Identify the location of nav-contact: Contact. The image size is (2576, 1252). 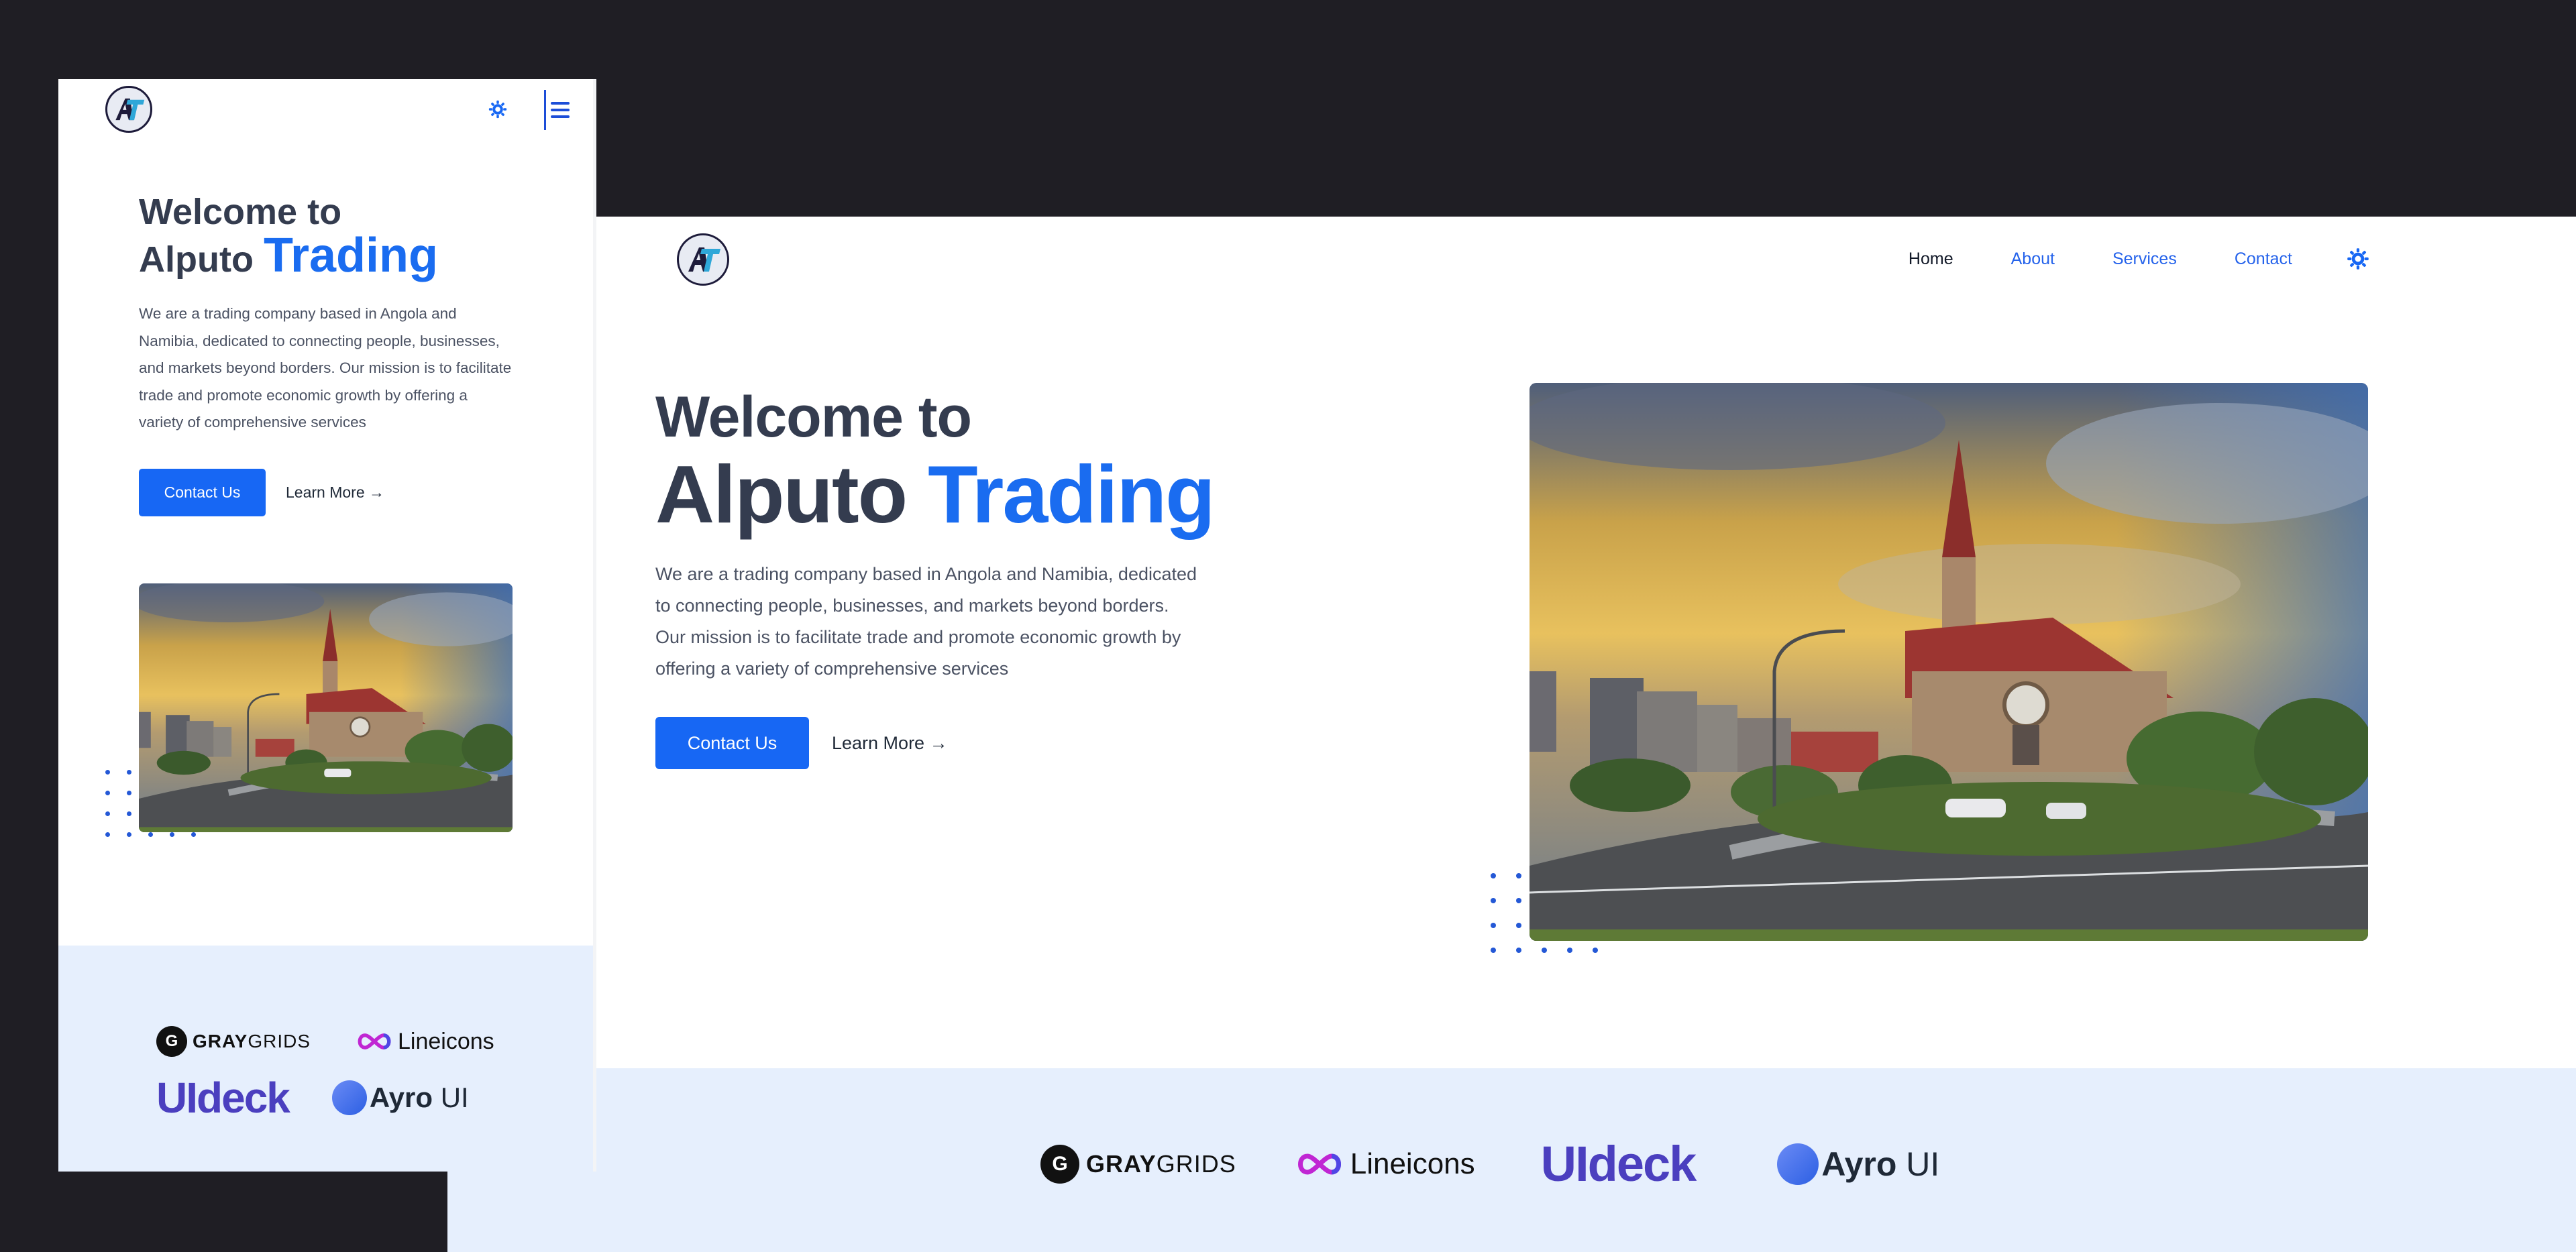
(2263, 259).